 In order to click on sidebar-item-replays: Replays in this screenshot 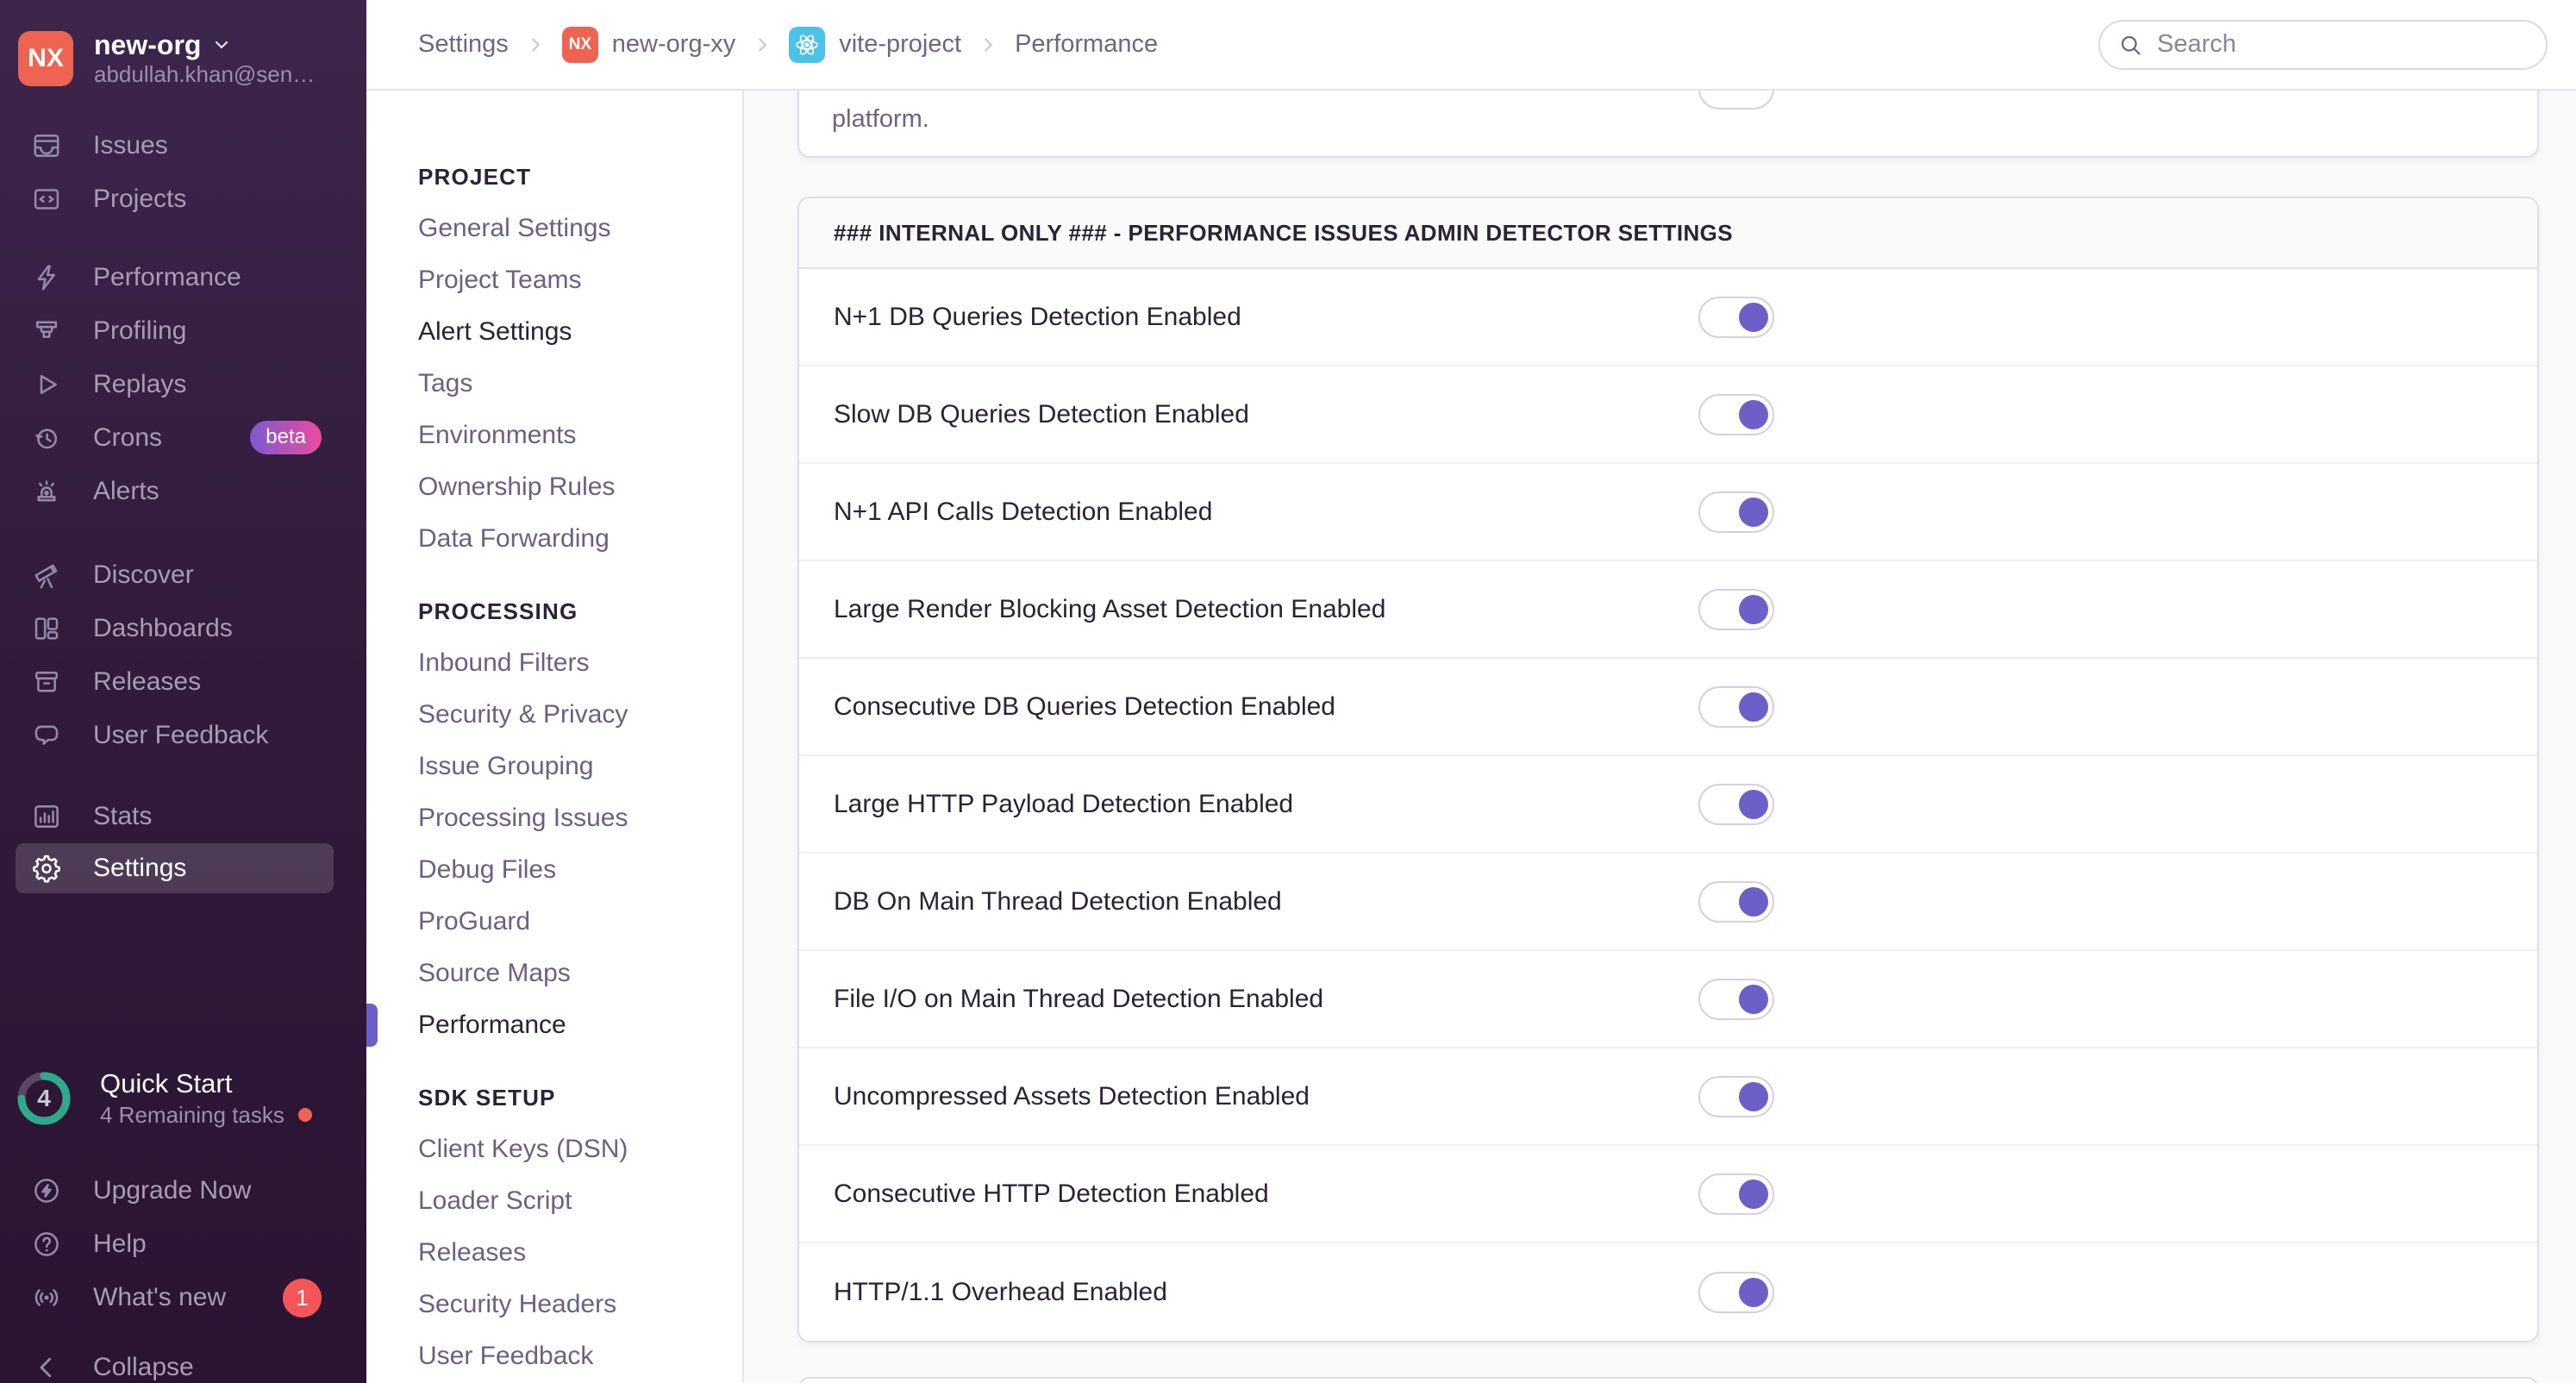, I will do `click(183, 384)`.